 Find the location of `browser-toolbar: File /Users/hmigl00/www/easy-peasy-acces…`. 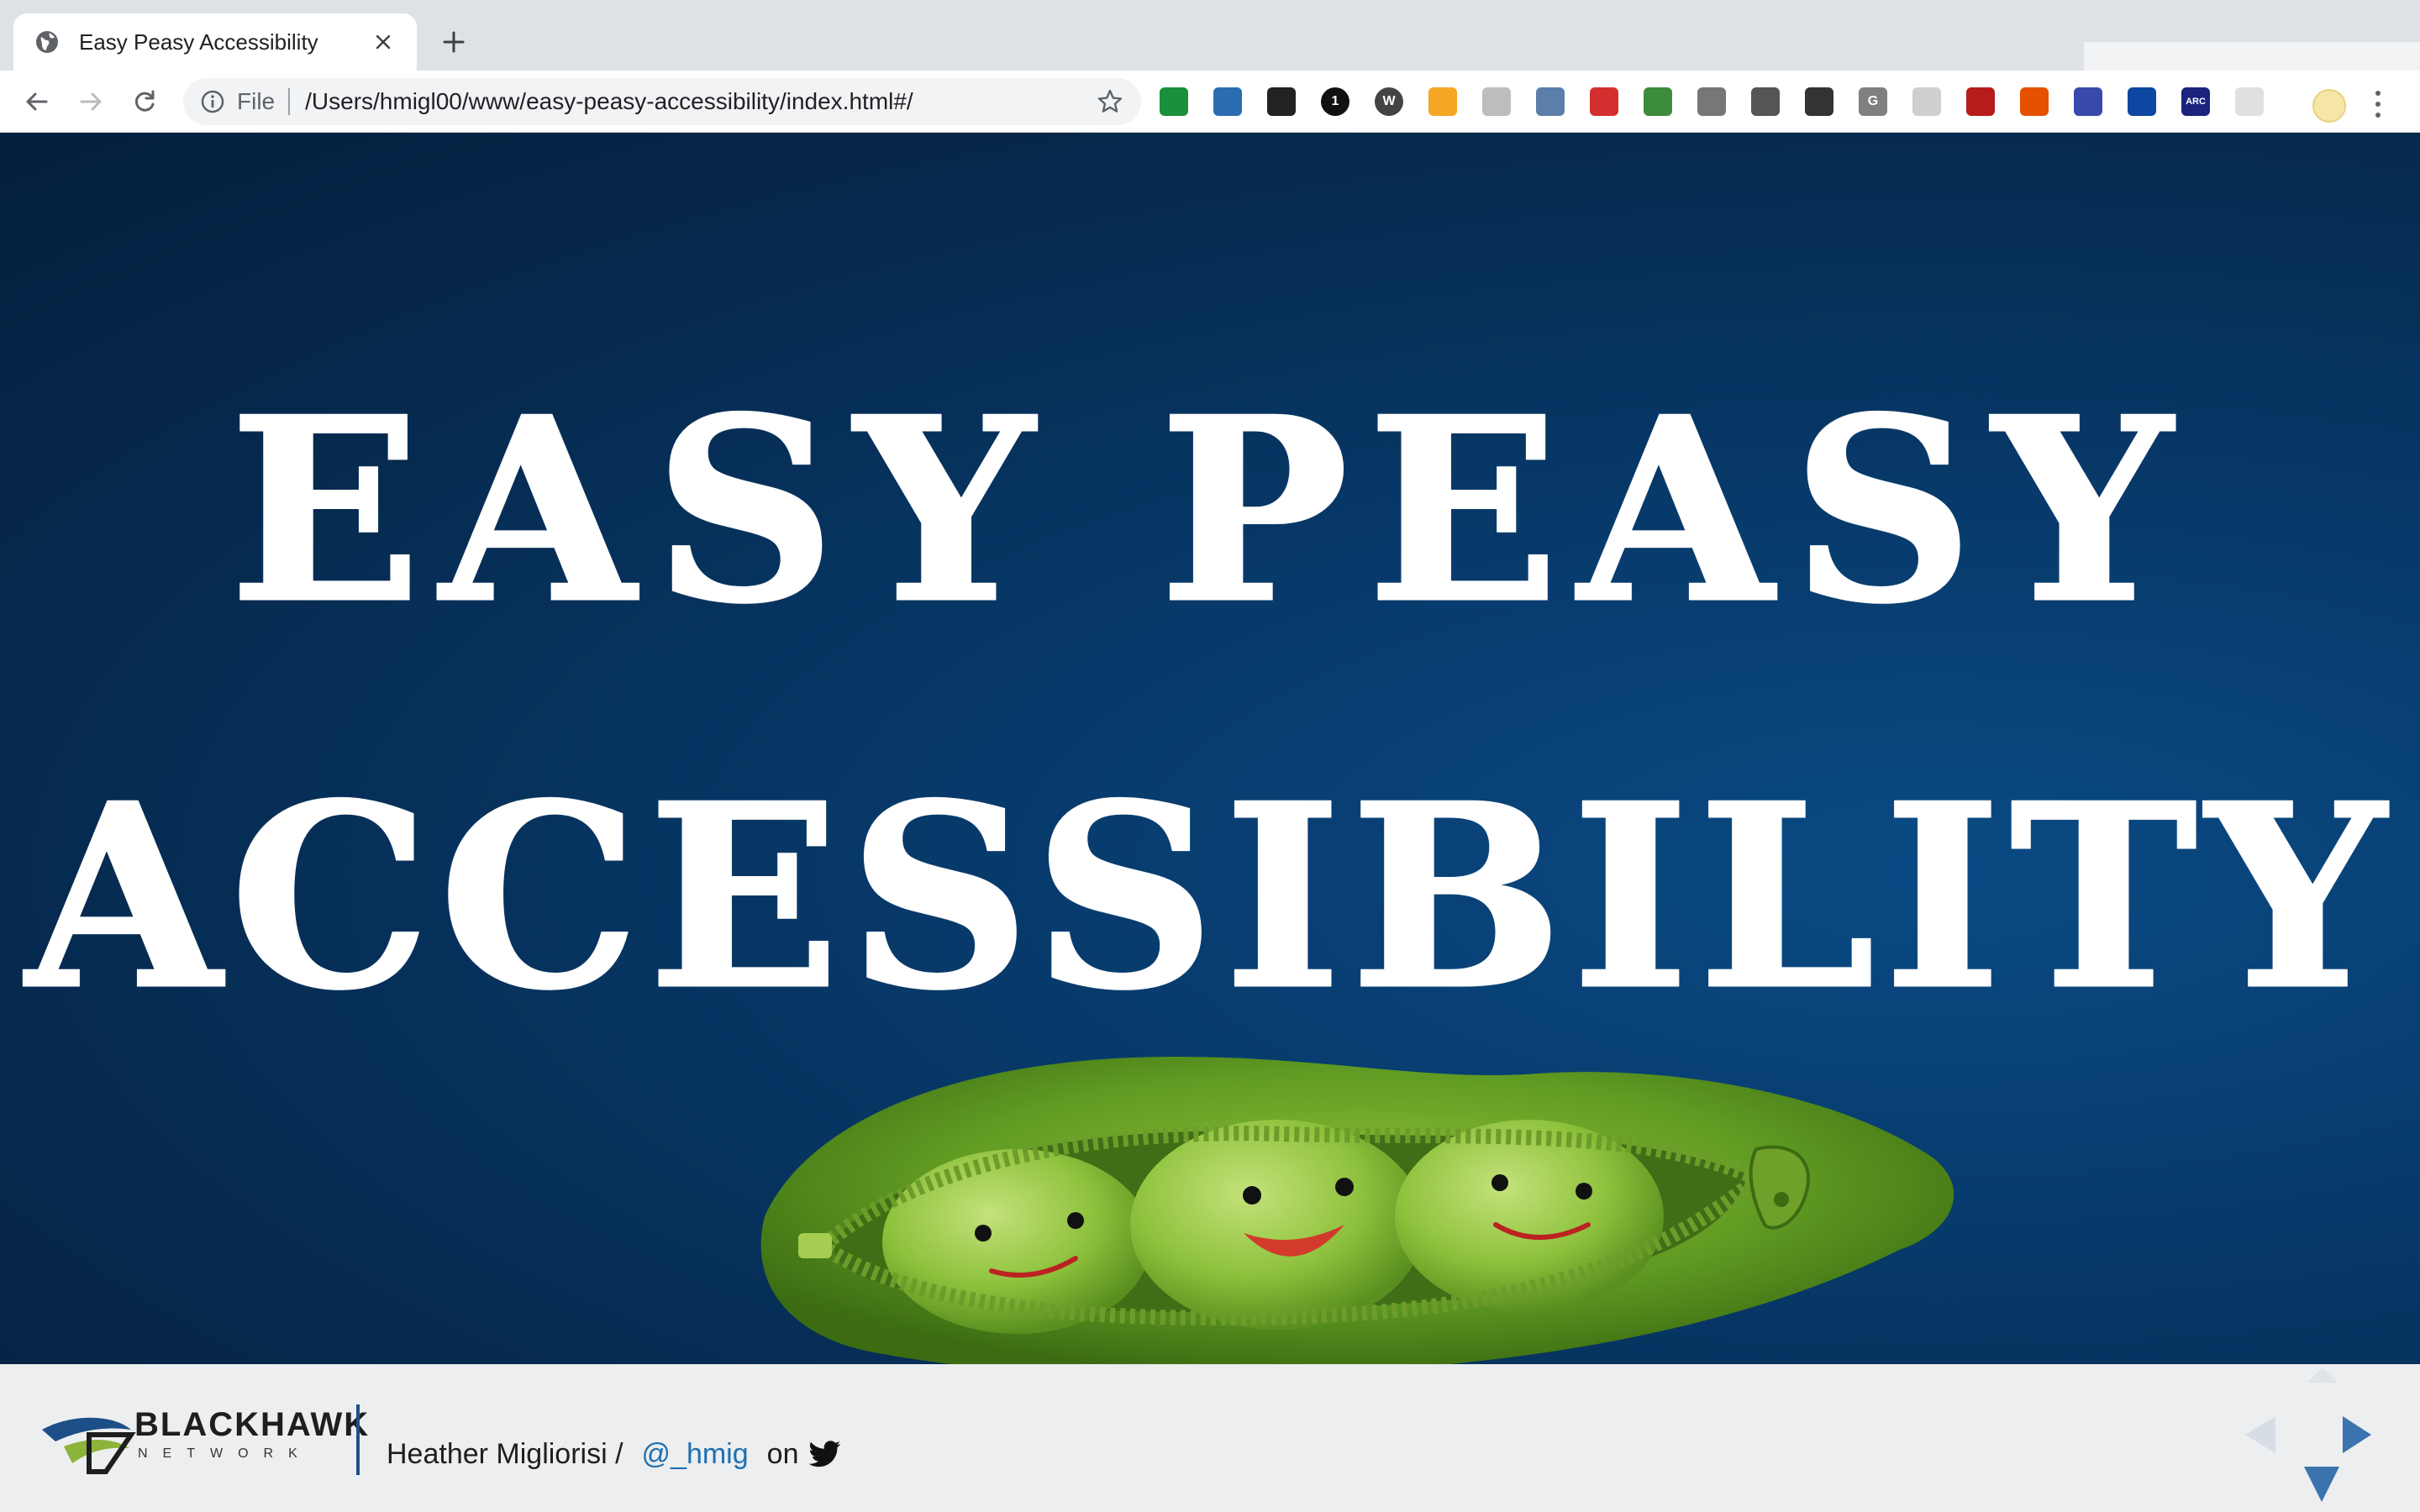

browser-toolbar: File /Users/hmigl00/www/easy-peasy-acces… is located at coordinates (1210, 102).